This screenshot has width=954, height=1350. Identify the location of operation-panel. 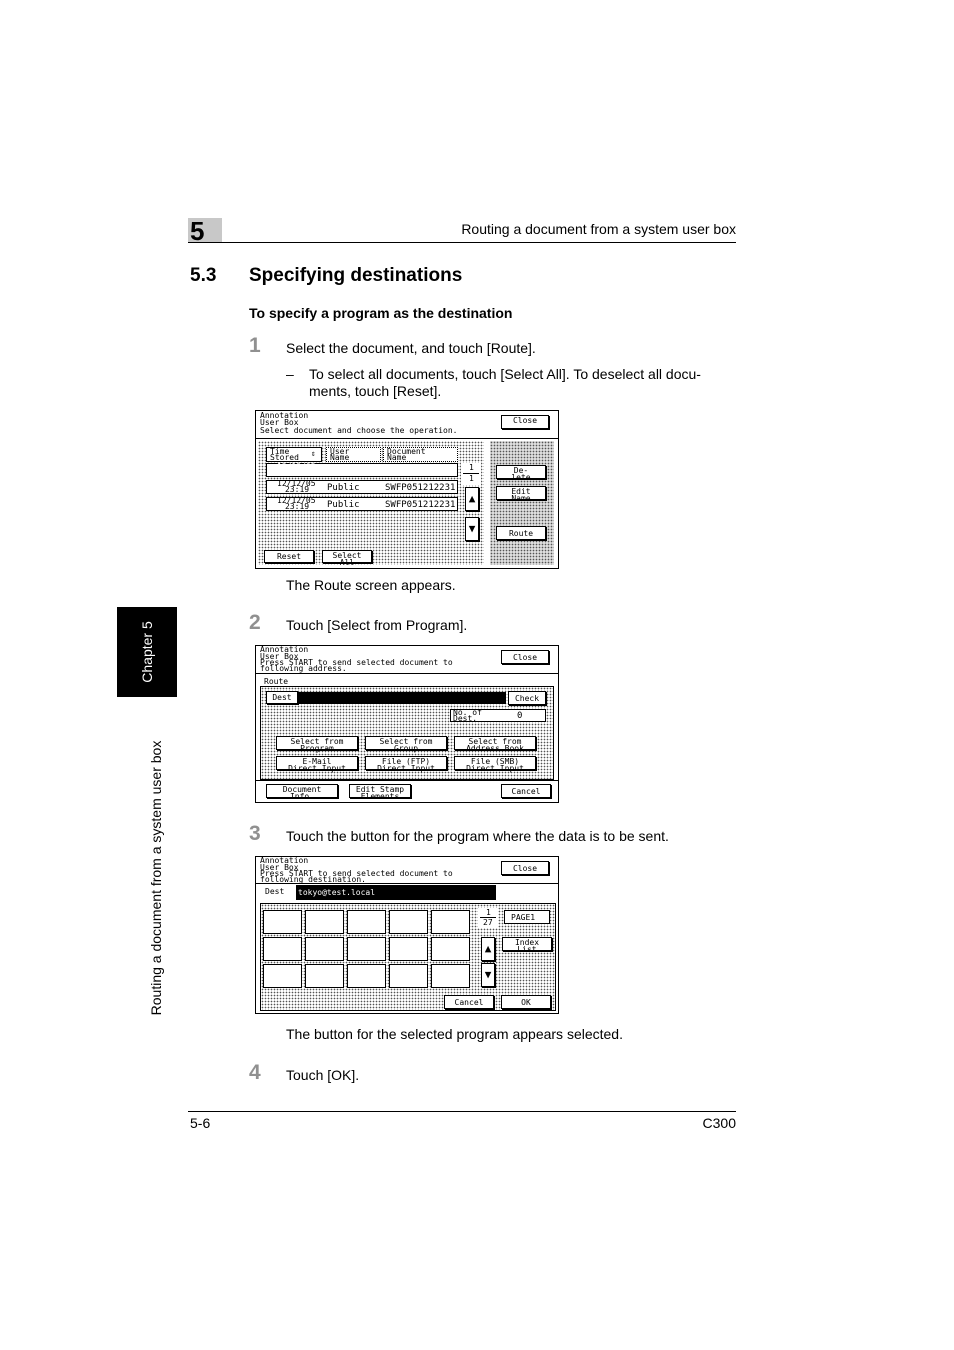
(522, 503).